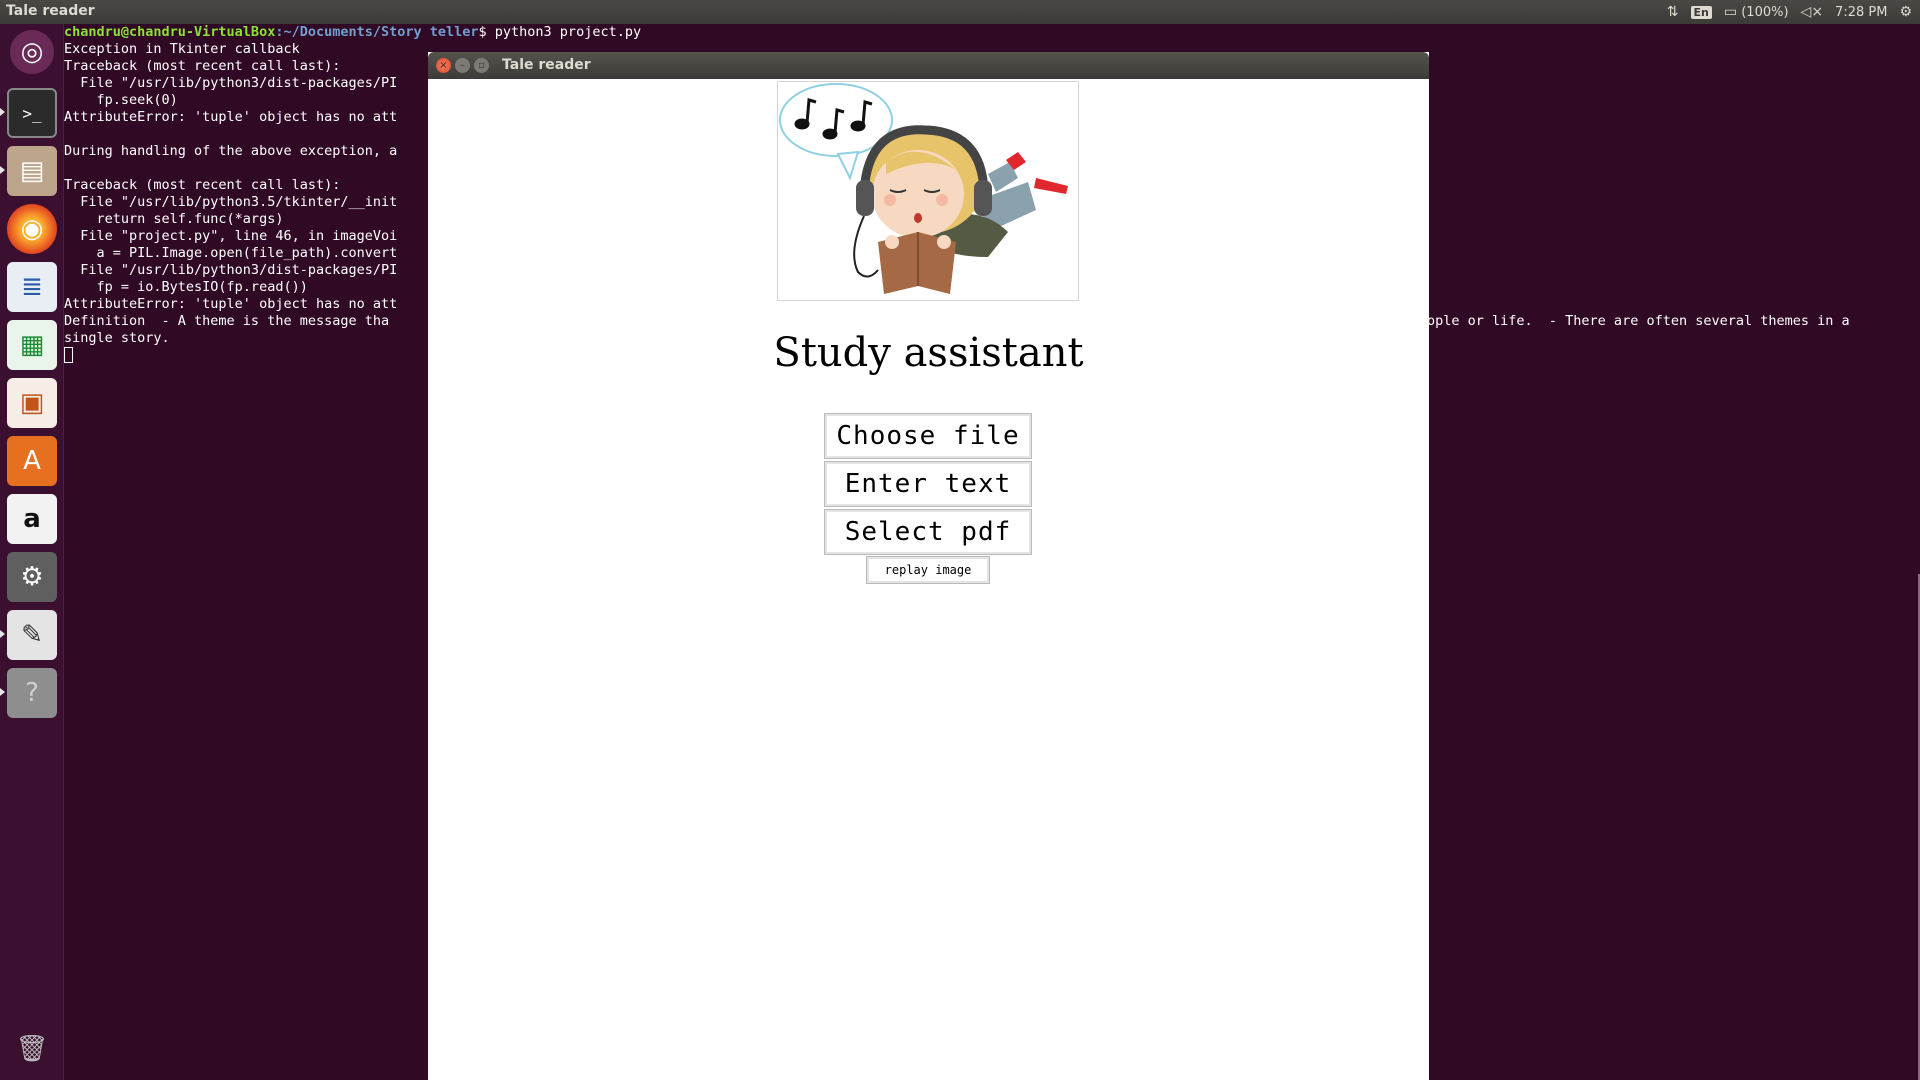 This screenshot has height=1080, width=1920. Describe the element at coordinates (960, 12) in the screenshot. I see `top-panel: Tale reader ⇅ En ▭ (100%) ◁× 7:28 PM ⚙` at that location.